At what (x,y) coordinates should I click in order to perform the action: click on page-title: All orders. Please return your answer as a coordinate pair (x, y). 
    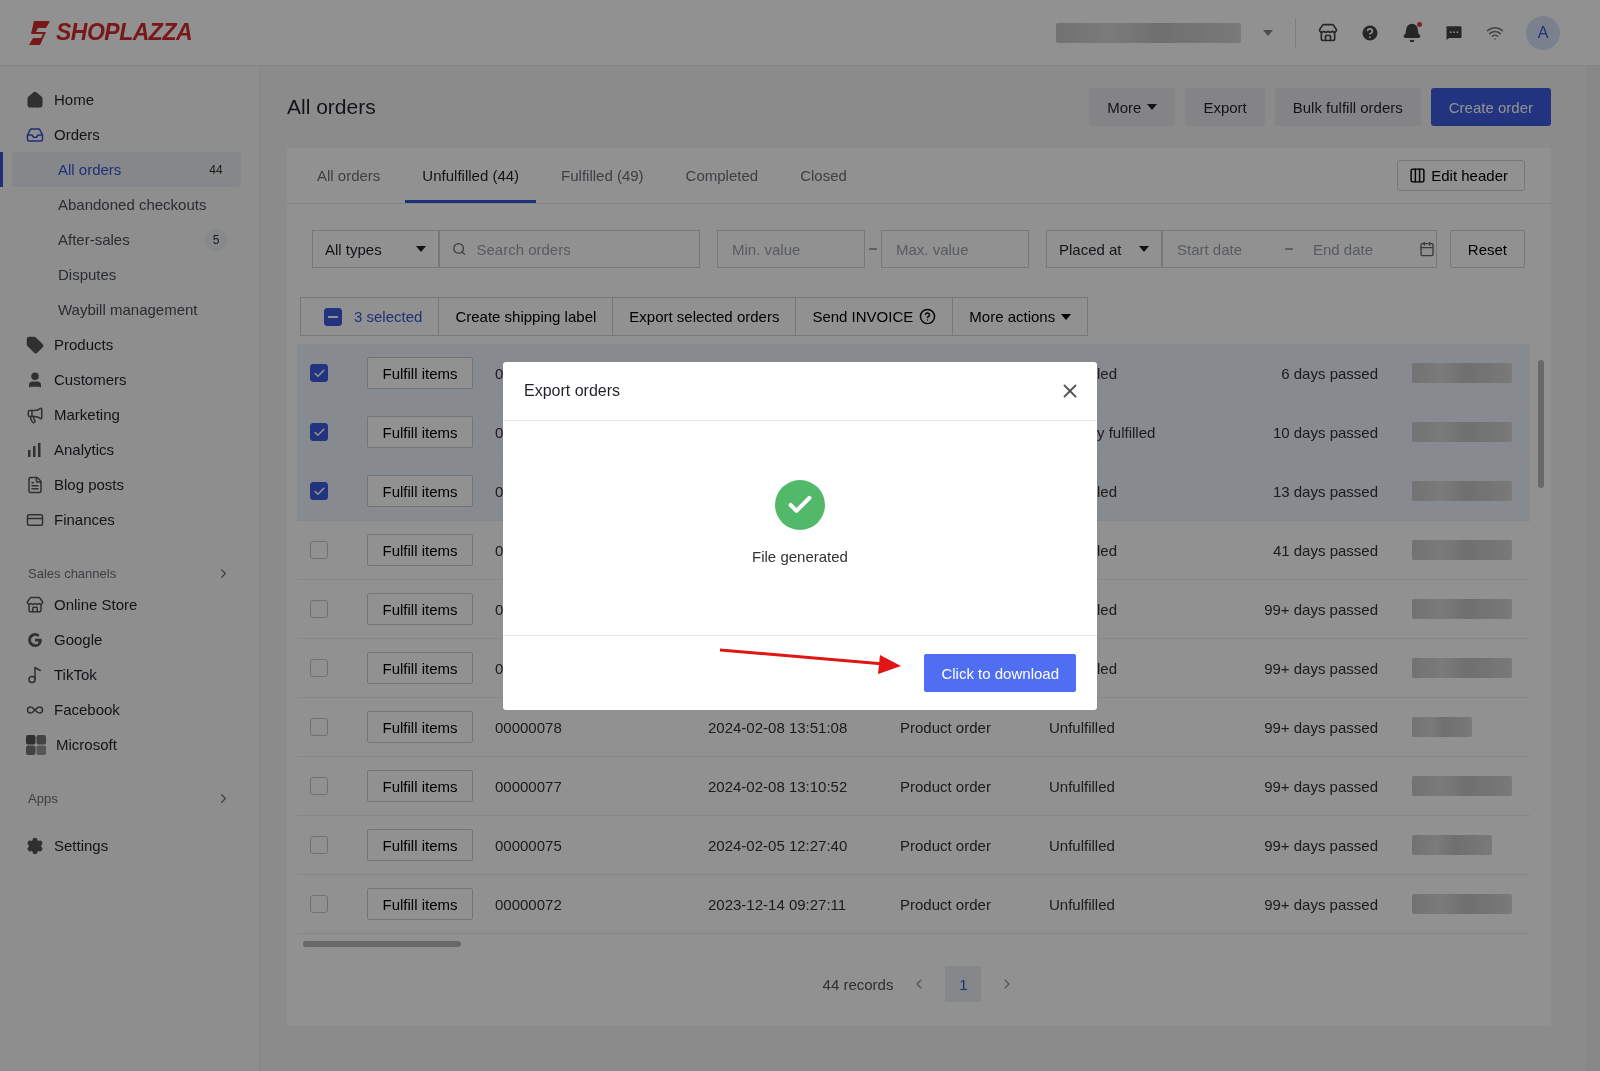
    Looking at the image, I should click on (331, 107).